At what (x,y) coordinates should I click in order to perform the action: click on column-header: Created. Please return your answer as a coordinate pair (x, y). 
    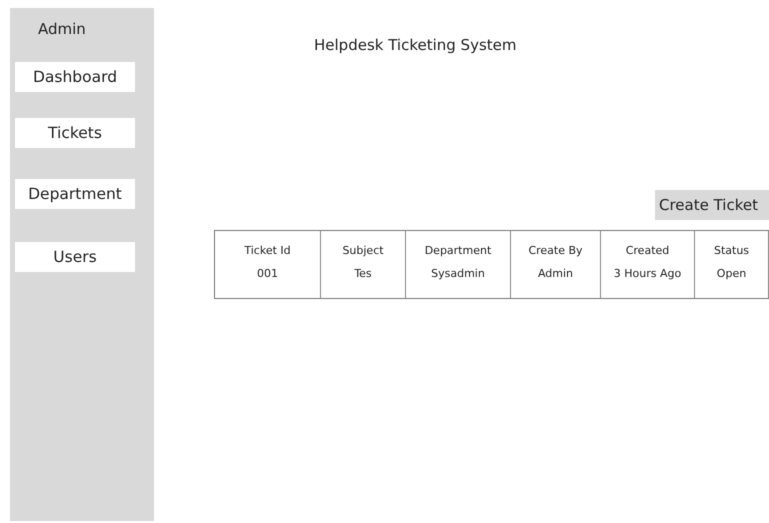
    Looking at the image, I should click on (648, 250).